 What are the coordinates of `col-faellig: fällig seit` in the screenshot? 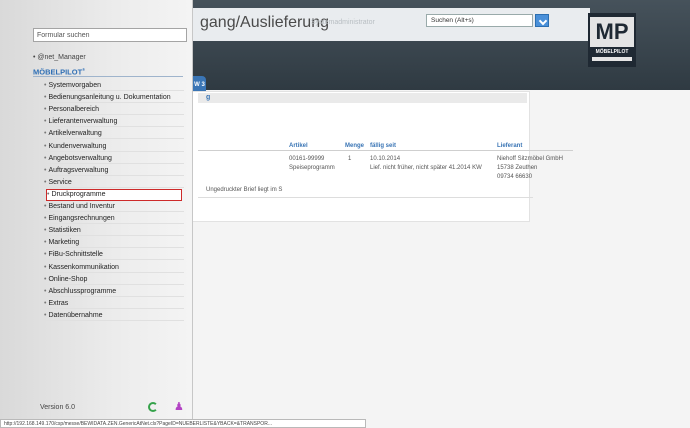 It's located at (383, 146).